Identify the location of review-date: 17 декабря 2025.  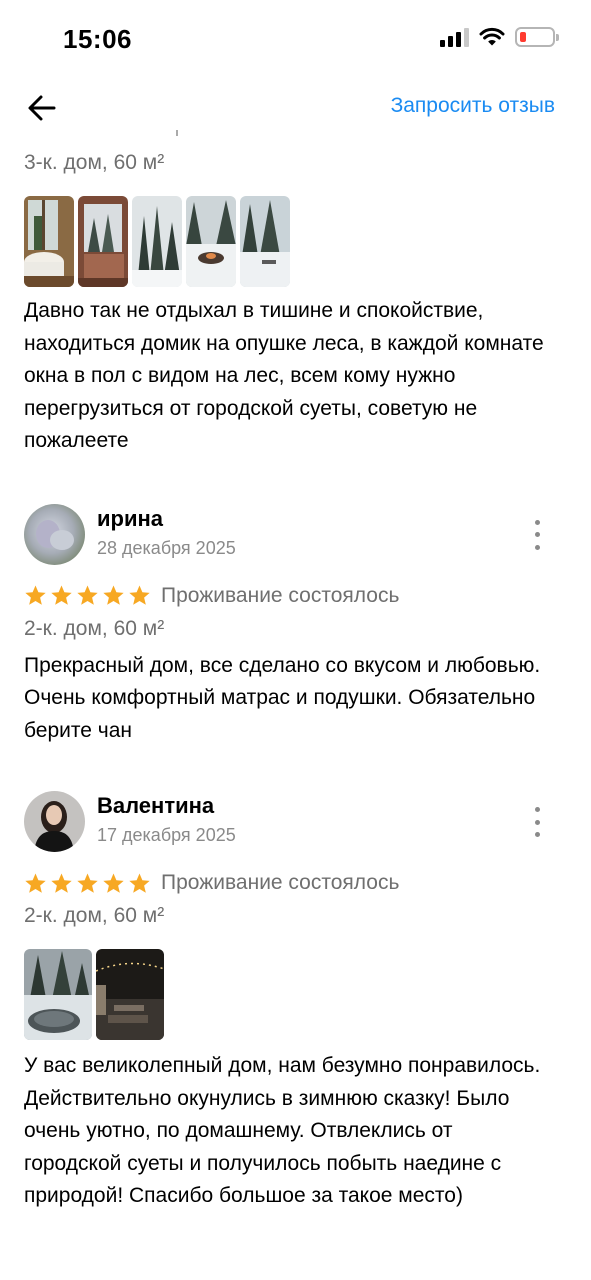
(166, 835).